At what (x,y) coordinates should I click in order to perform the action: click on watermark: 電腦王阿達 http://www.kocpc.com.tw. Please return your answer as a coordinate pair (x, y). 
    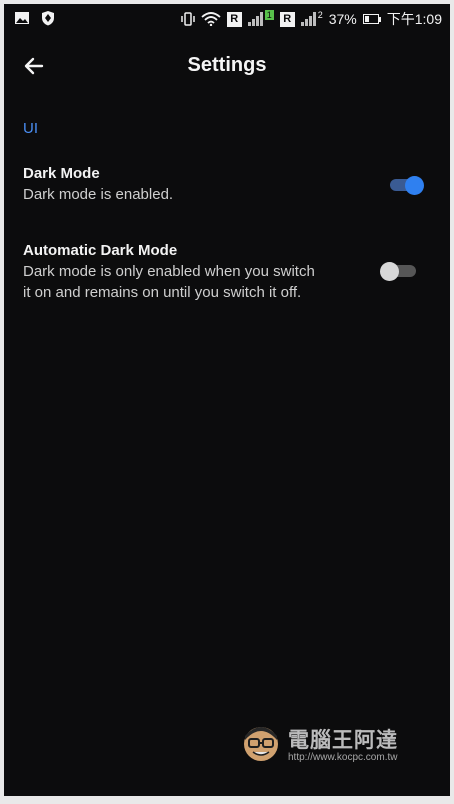
    Looking at the image, I should click on (319, 743).